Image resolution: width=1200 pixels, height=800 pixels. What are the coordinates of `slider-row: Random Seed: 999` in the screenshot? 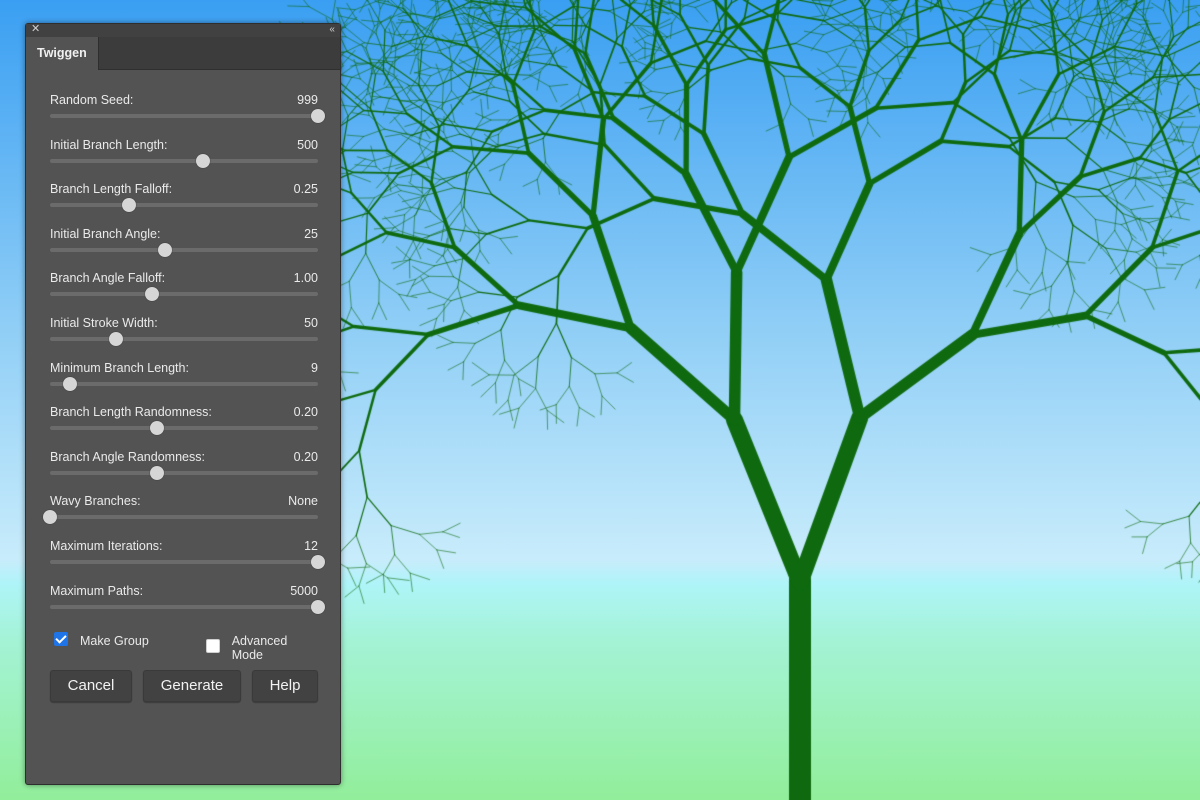 It's located at (187, 114).